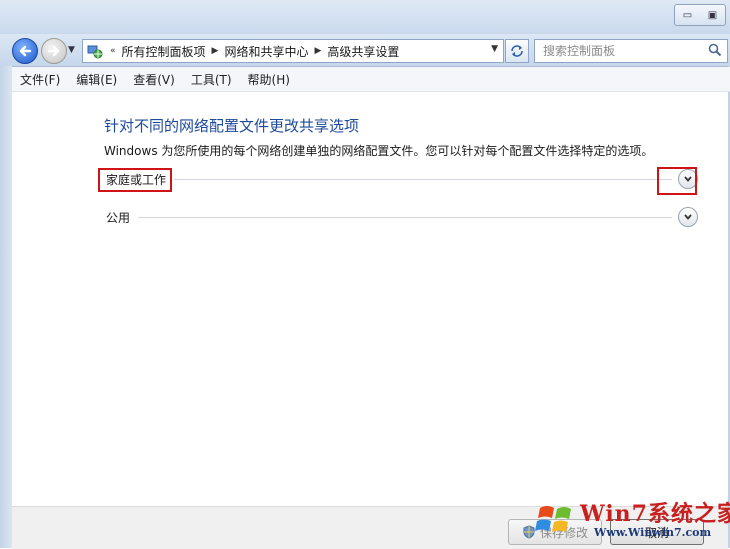  What do you see at coordinates (118, 217) in the screenshot?
I see `section-label-public: 公用` at bounding box center [118, 217].